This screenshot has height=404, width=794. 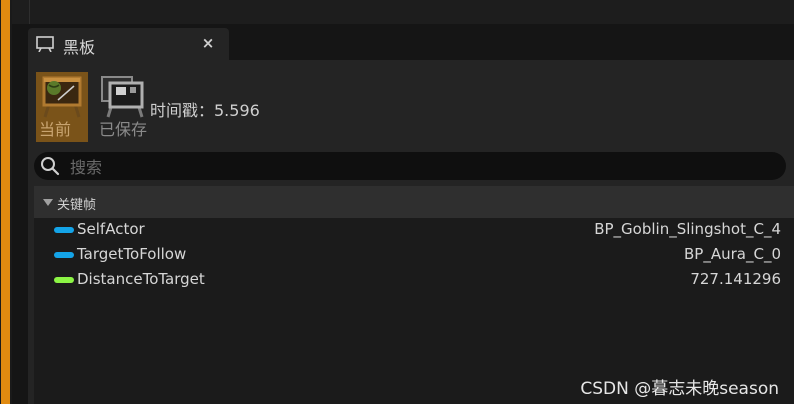 What do you see at coordinates (735, 279) in the screenshot?
I see `key-value: 727.141296` at bounding box center [735, 279].